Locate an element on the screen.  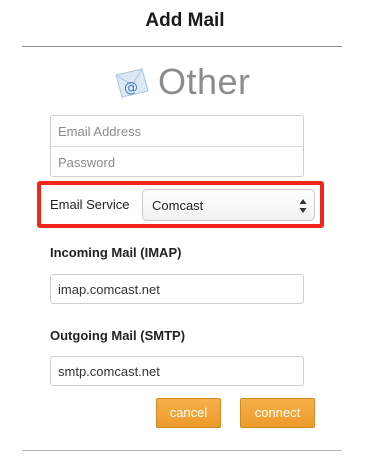
password-field is located at coordinates (177, 162).